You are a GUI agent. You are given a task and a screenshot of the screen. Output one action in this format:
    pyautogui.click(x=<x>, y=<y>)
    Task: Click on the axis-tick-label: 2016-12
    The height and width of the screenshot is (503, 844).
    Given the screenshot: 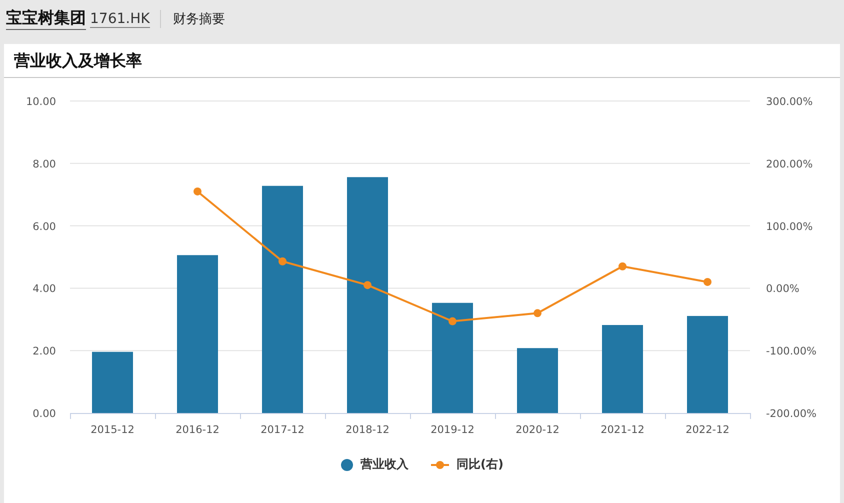 What is the action you would take?
    pyautogui.click(x=198, y=430)
    